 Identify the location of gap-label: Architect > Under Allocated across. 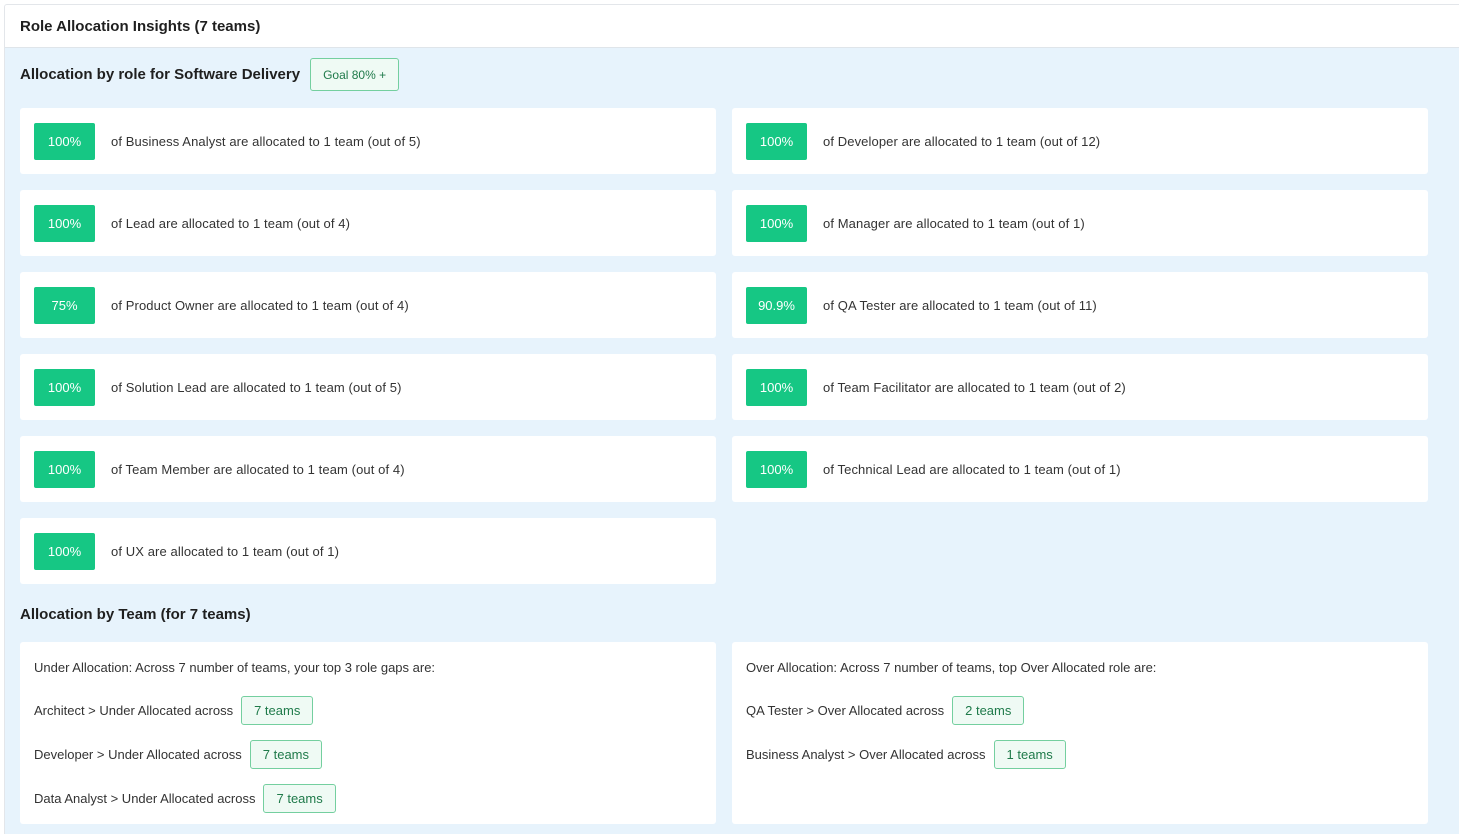
(134, 710).